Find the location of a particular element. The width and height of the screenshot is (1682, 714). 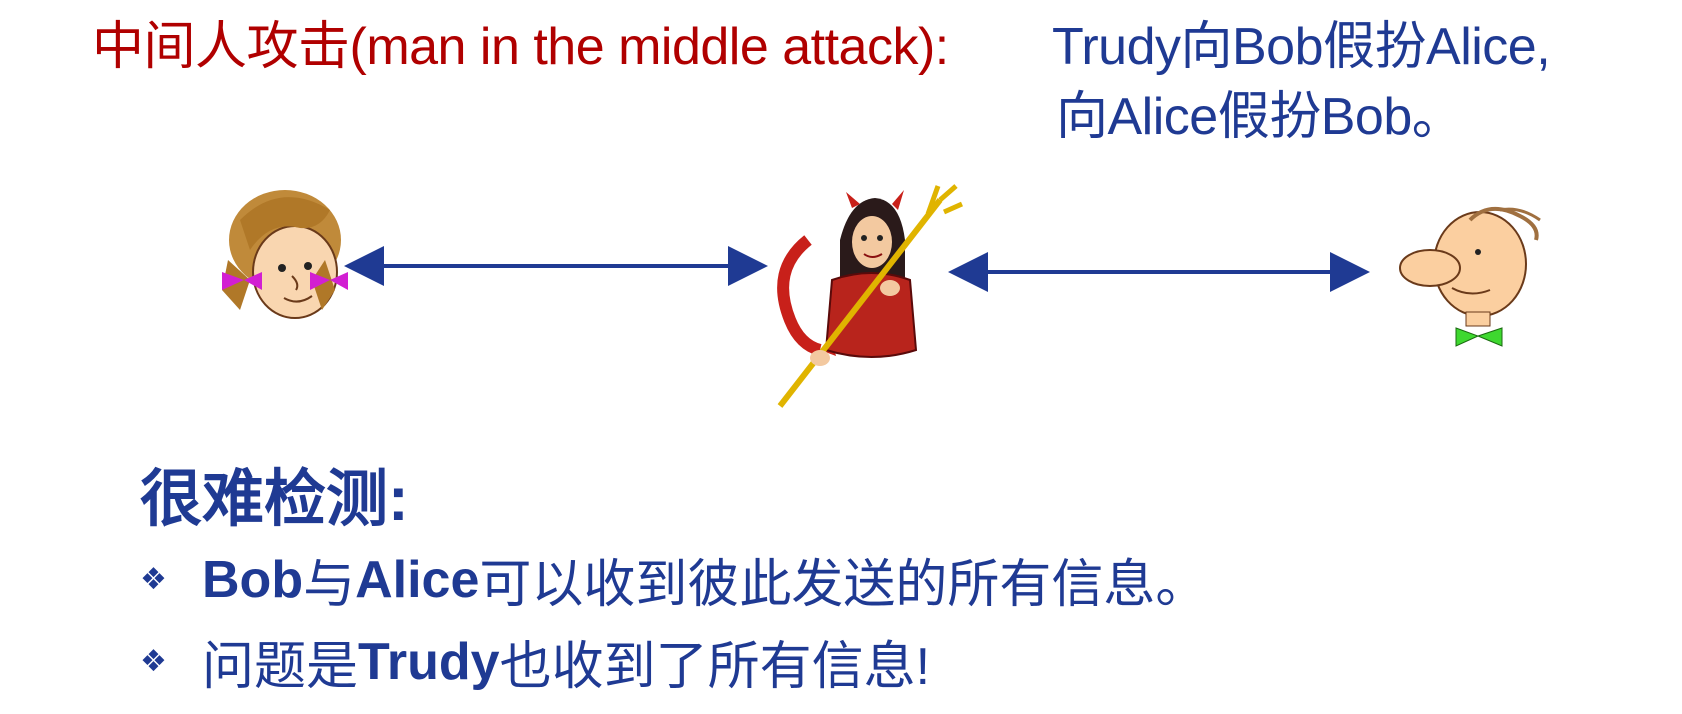

alice-figure-icon is located at coordinates (285, 254).